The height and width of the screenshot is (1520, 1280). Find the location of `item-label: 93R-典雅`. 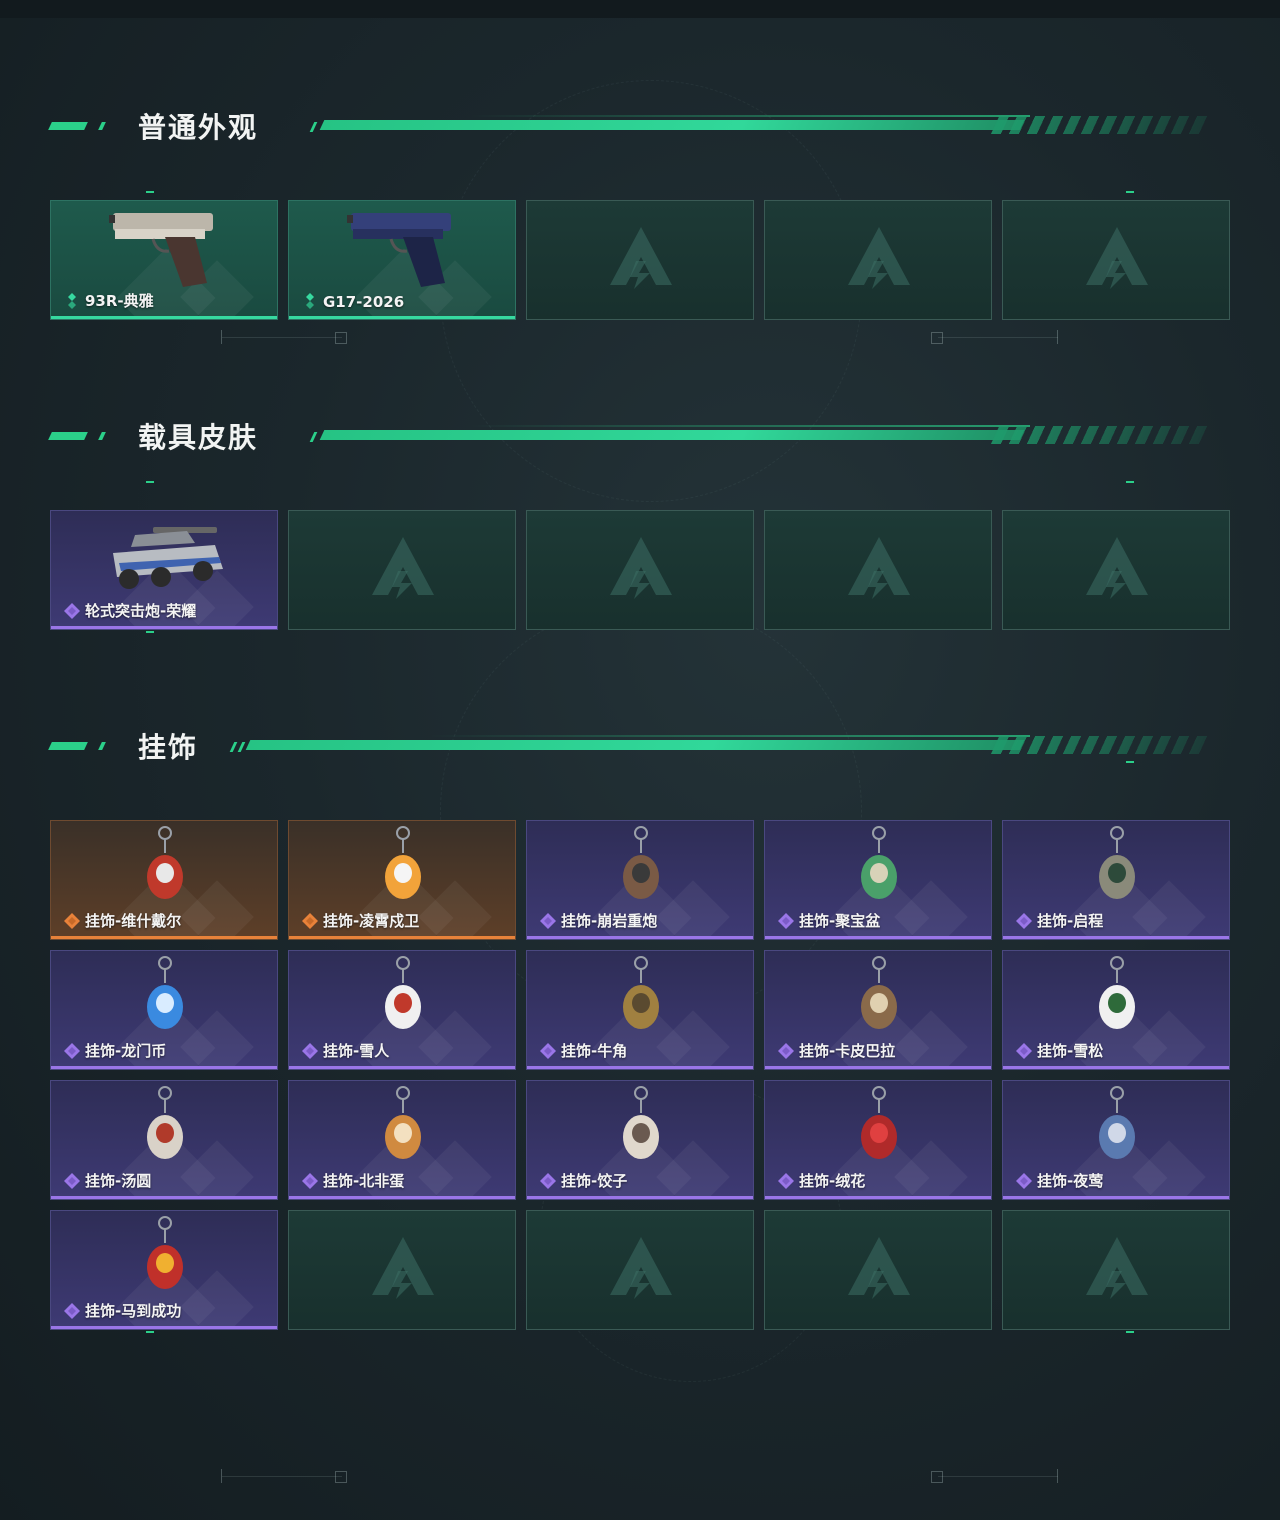

item-label: 93R-典雅 is located at coordinates (119, 301).